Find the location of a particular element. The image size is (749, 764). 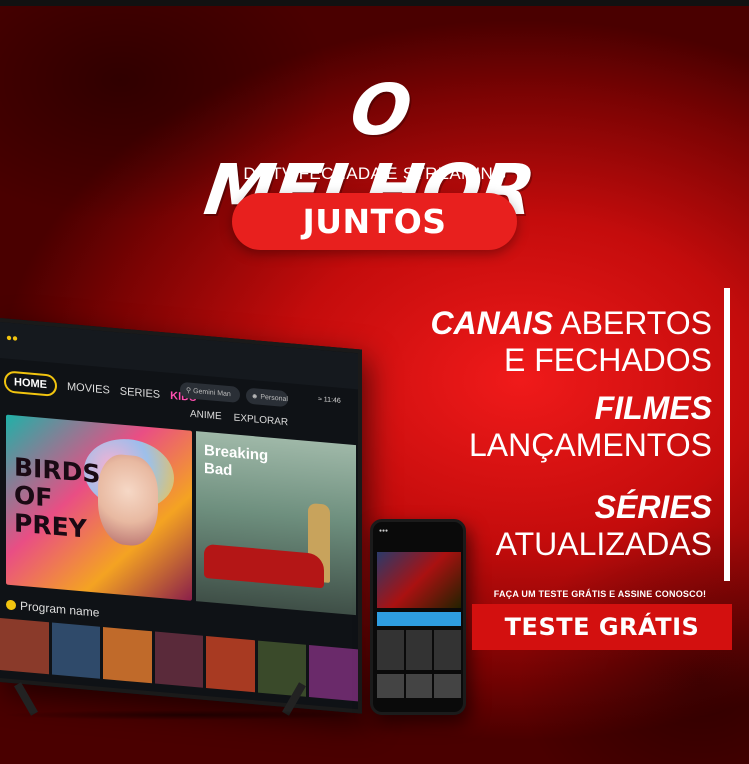

subheadline: DA TV FECHADA E STREAMING is located at coordinates (375, 173).